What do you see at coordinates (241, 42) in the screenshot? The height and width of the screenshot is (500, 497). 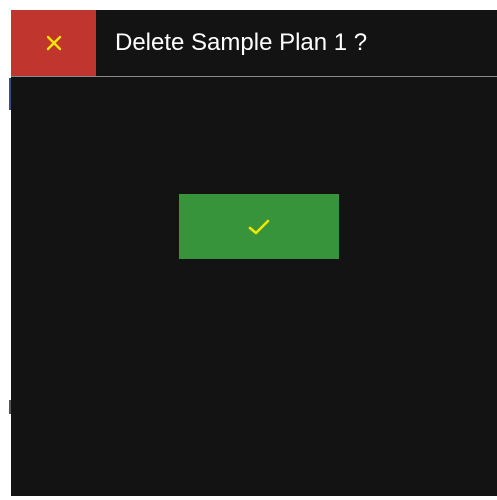 I see `dialog-title: Delete Sample Plan 1 ?` at bounding box center [241, 42].